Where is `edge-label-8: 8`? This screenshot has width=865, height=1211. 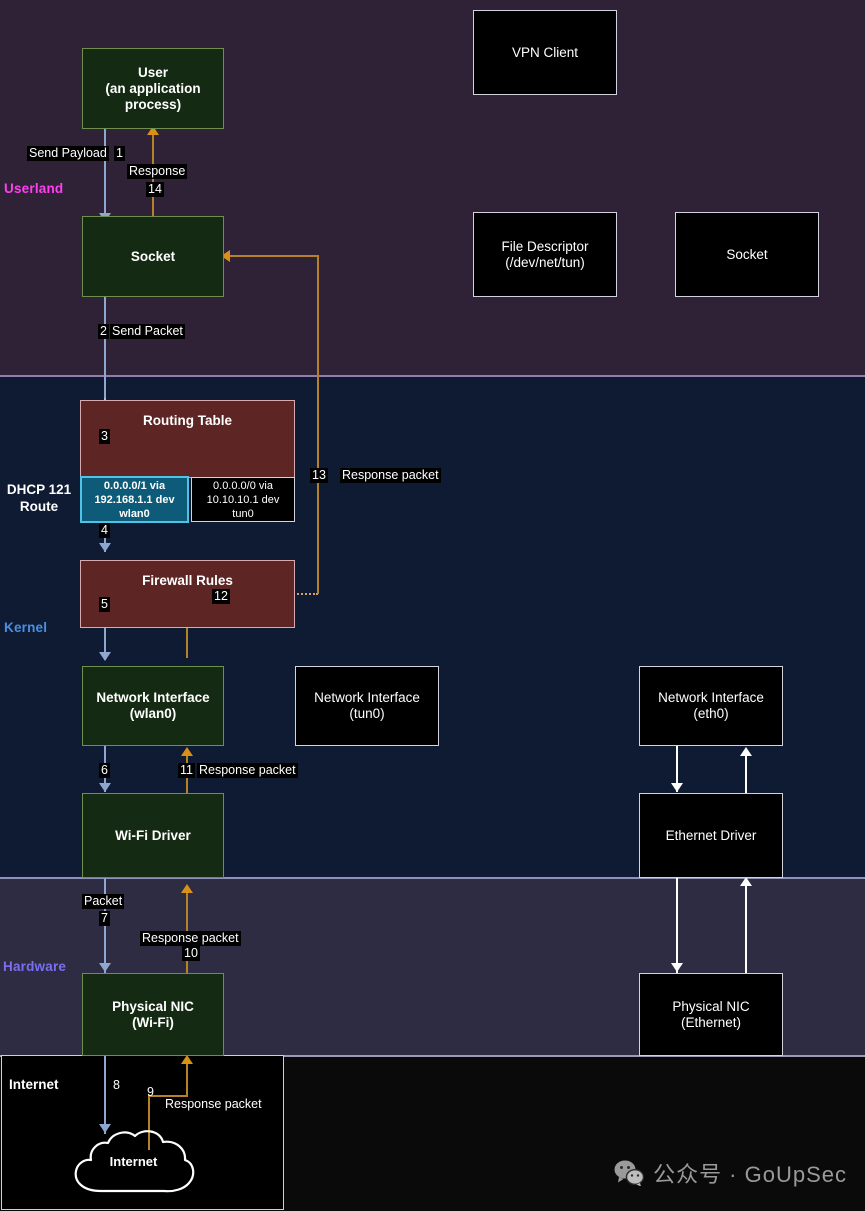
edge-label-8: 8 is located at coordinates (116, 1085).